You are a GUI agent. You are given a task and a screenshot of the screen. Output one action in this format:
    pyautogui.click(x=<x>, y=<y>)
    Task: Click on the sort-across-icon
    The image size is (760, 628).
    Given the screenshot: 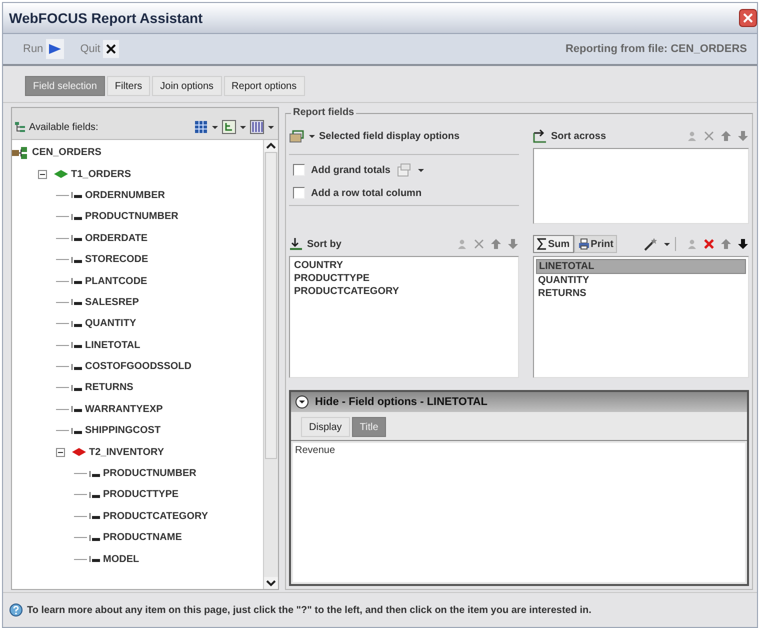 What is the action you would take?
    pyautogui.click(x=540, y=136)
    